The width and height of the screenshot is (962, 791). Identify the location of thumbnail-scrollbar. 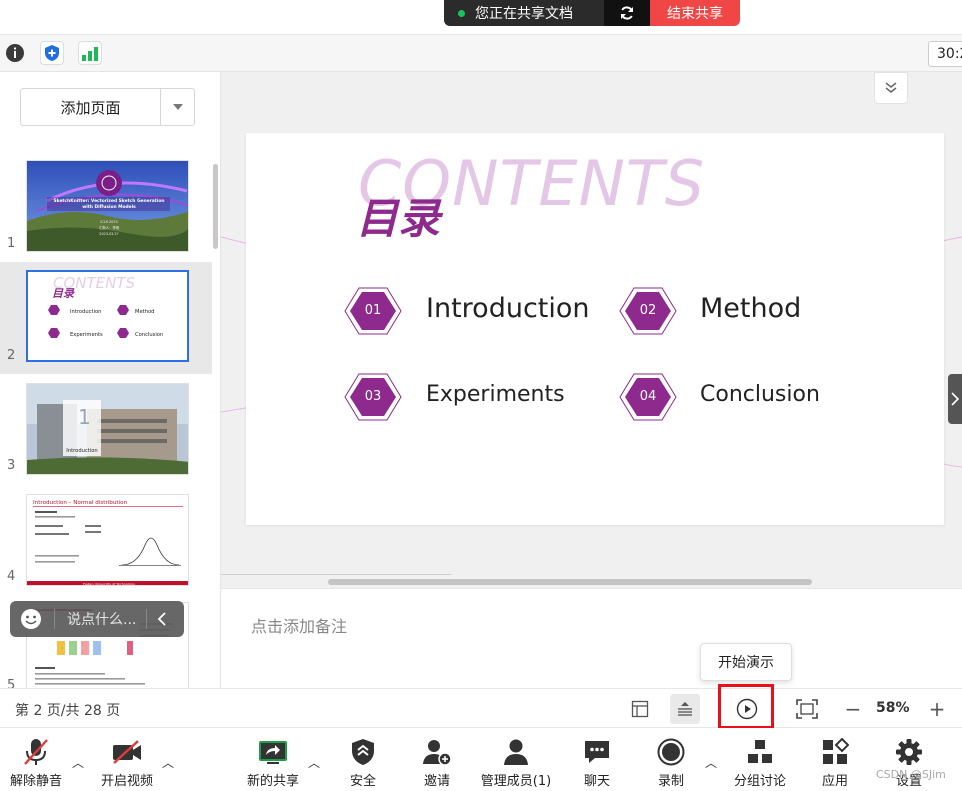
(215, 206).